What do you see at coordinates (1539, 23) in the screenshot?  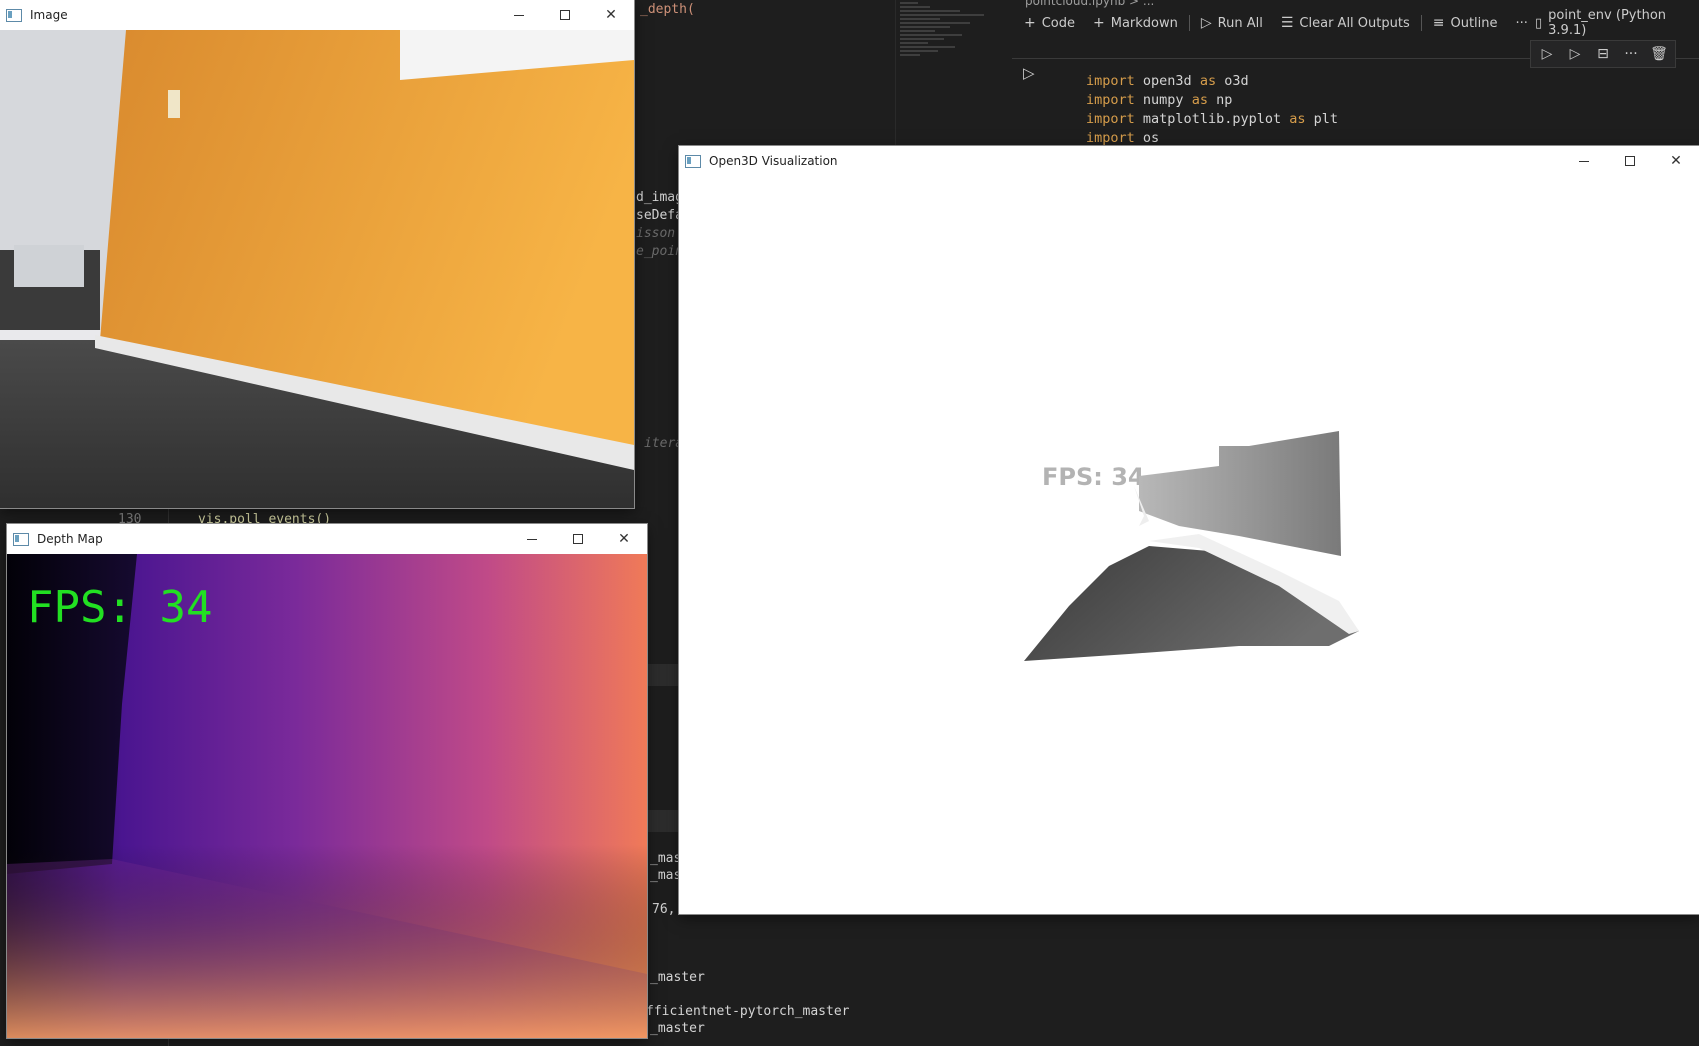 I see `kernel-icon: ▯` at bounding box center [1539, 23].